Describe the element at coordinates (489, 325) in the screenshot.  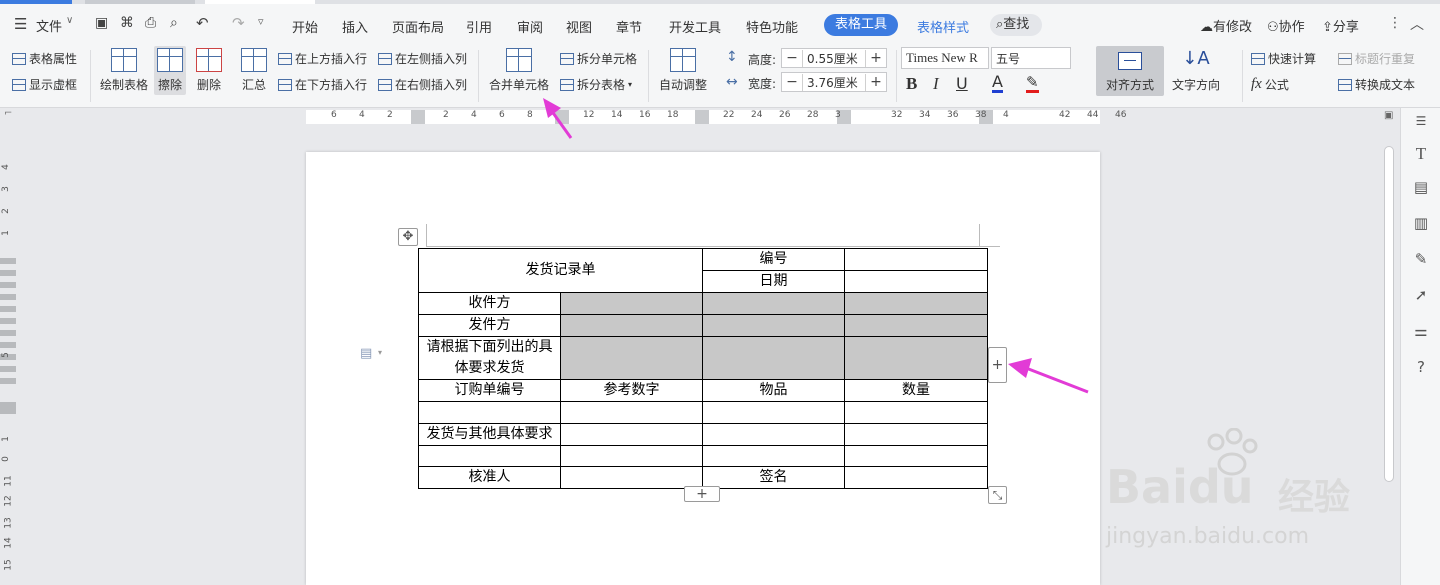
I see `sender-cell: 发件方` at that location.